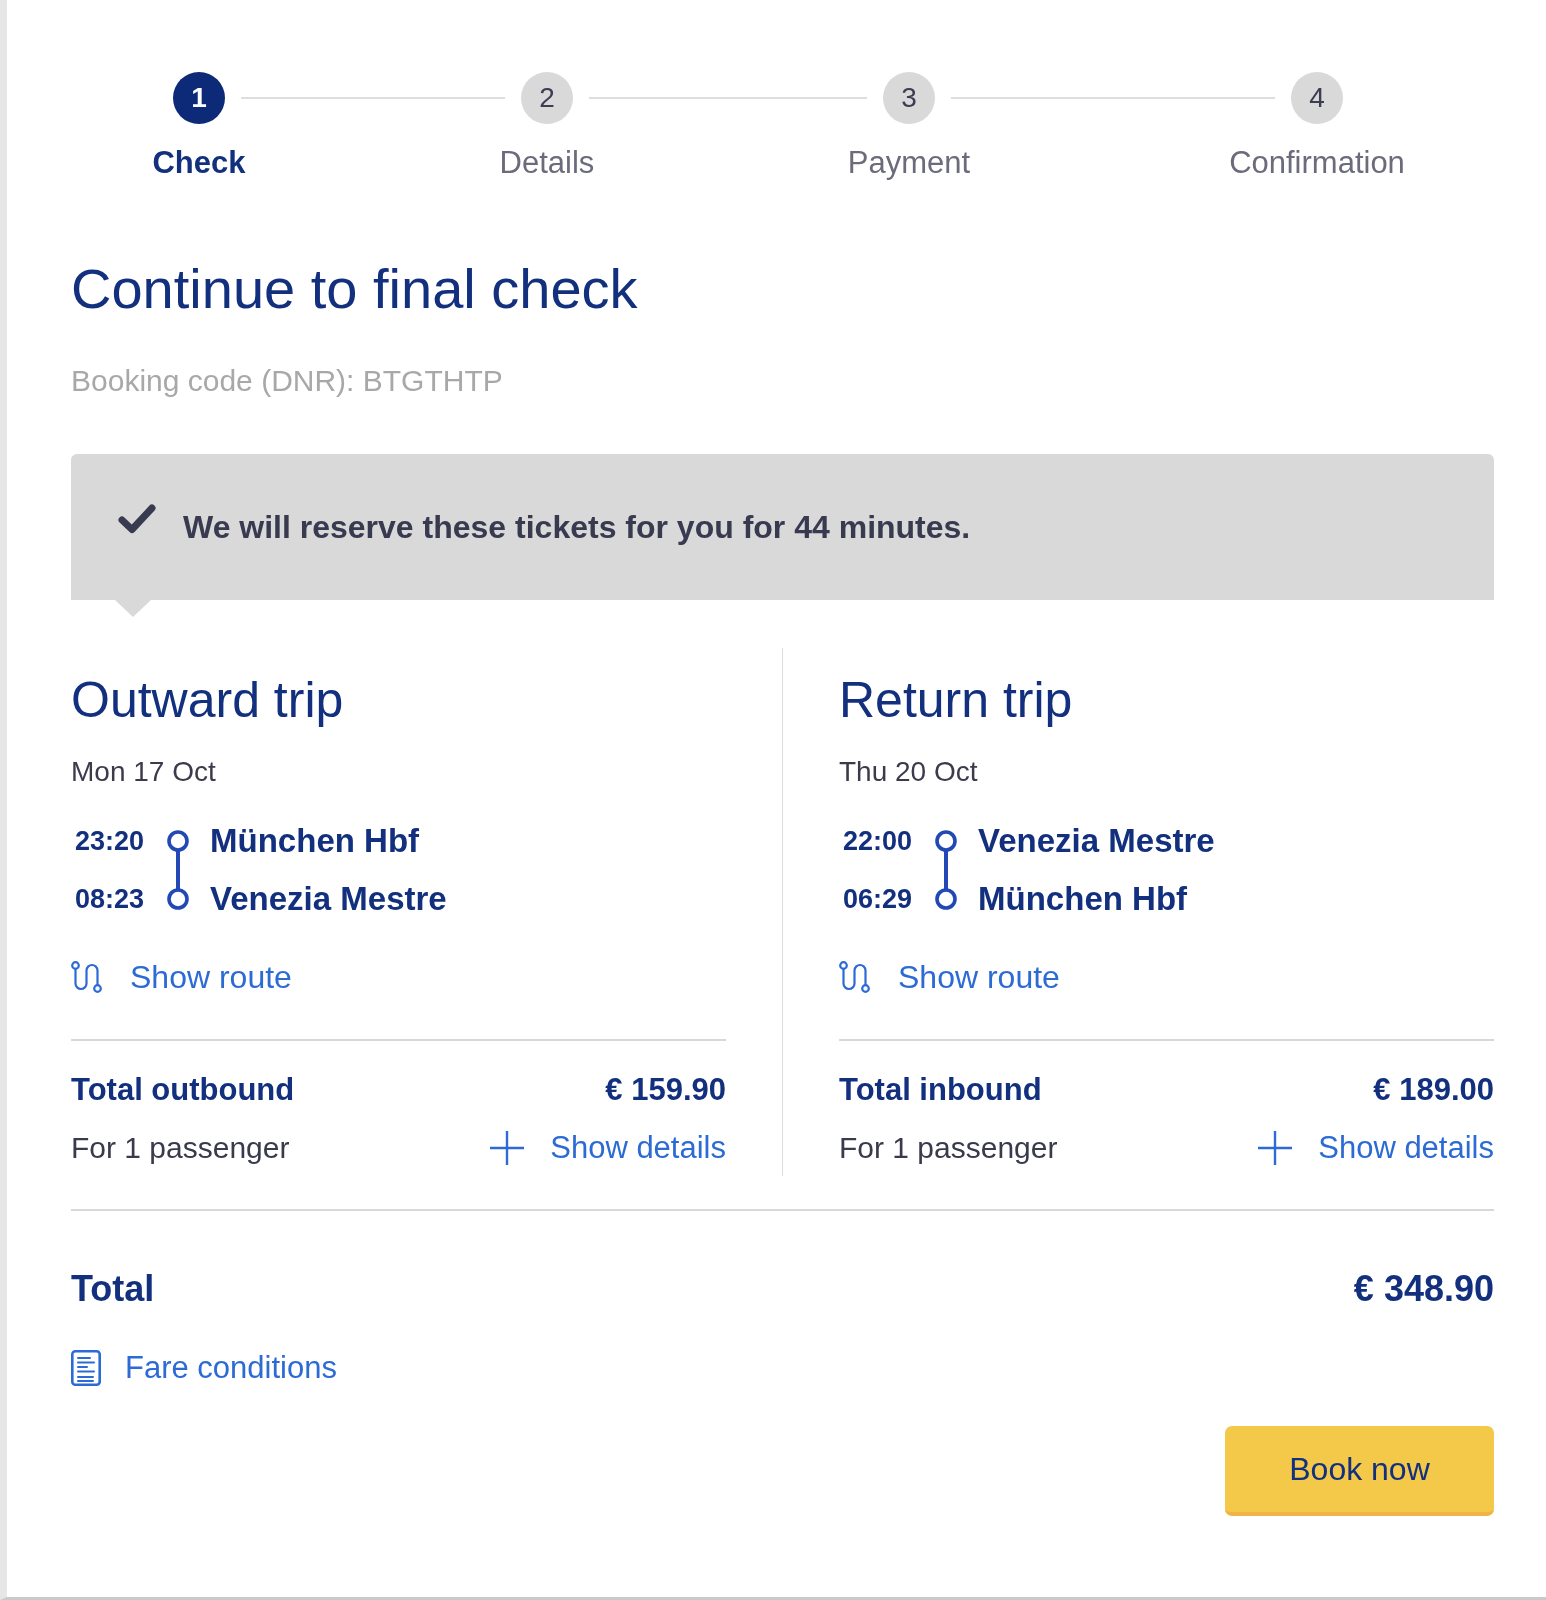 The width and height of the screenshot is (1546, 1600). What do you see at coordinates (113, 1289) in the screenshot?
I see `grand-total-label: Total` at bounding box center [113, 1289].